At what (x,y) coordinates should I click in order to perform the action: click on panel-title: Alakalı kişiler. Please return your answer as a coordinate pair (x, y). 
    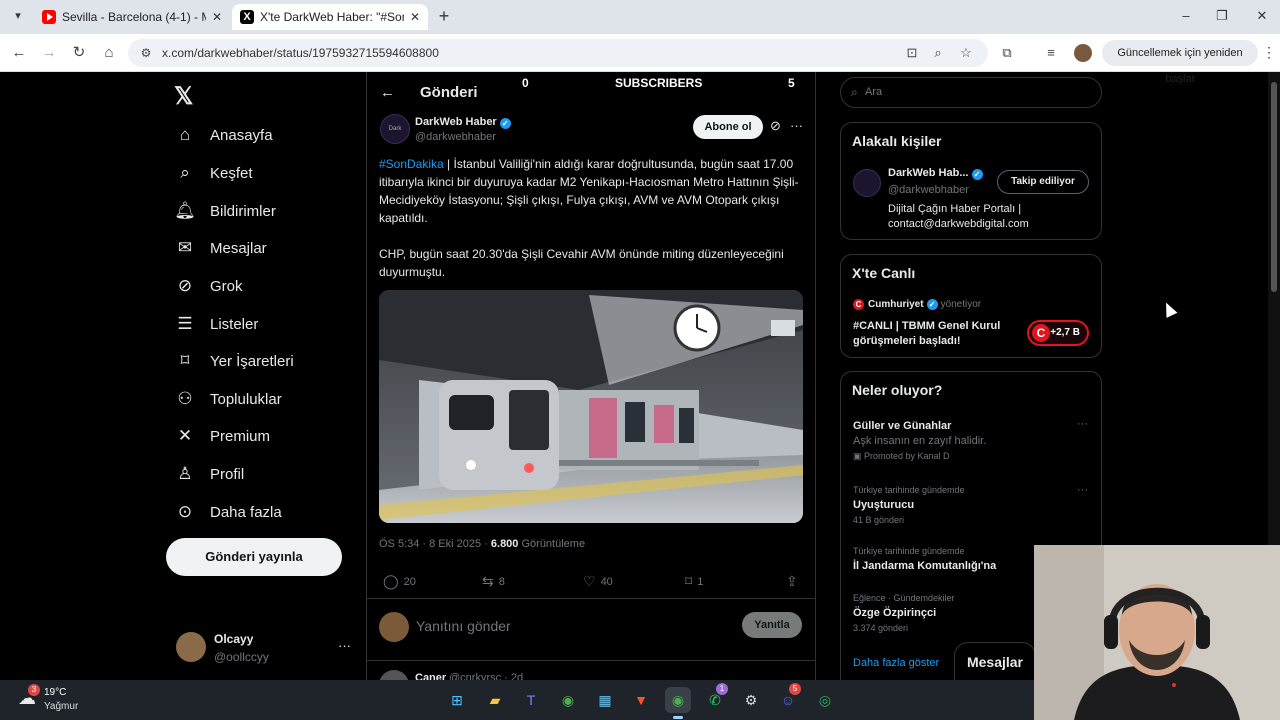
    Looking at the image, I should click on (897, 141).